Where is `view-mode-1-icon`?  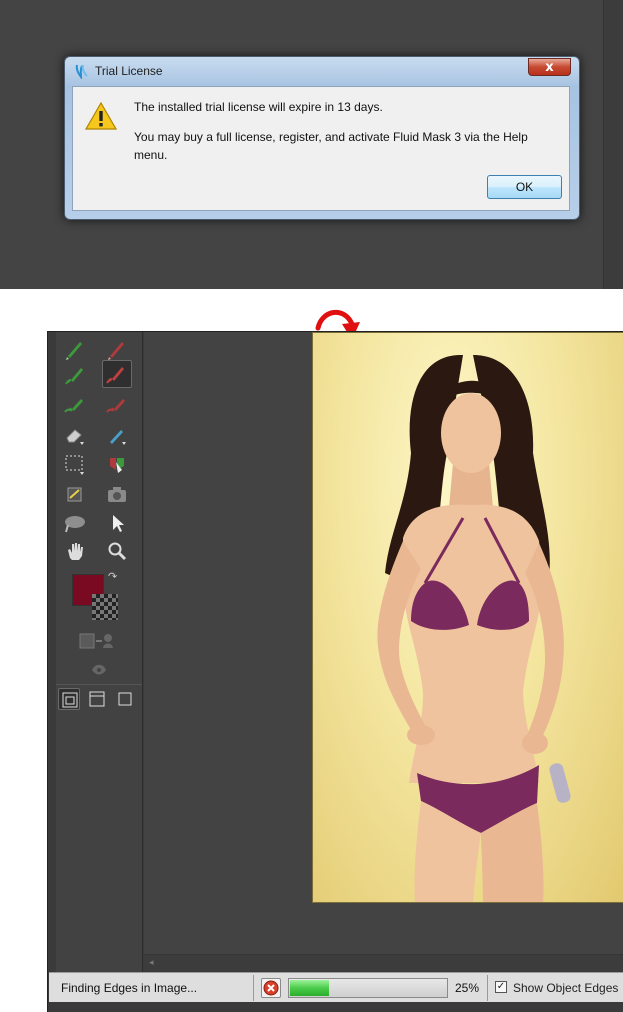 view-mode-1-icon is located at coordinates (69, 699).